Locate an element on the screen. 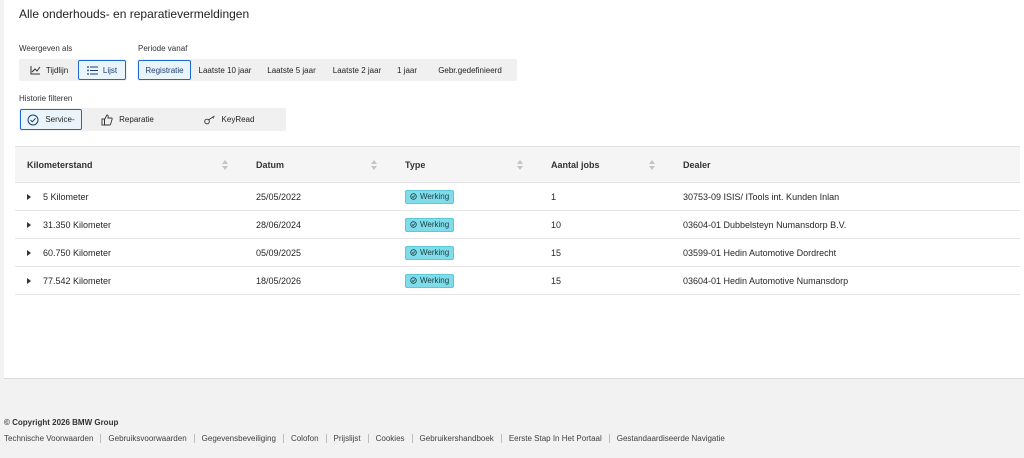 This screenshot has height=458, width=1024. cell-jobs: 1 is located at coordinates (554, 196).